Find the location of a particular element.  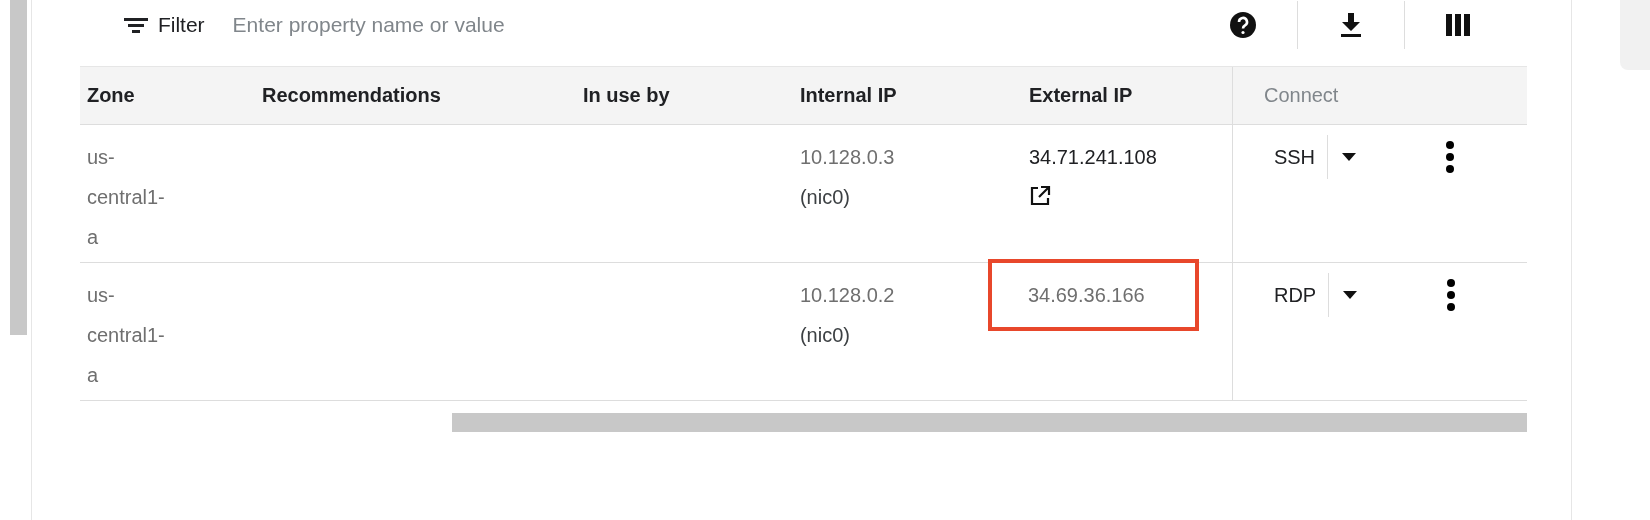

column-header: Internal IP is located at coordinates (848, 95).